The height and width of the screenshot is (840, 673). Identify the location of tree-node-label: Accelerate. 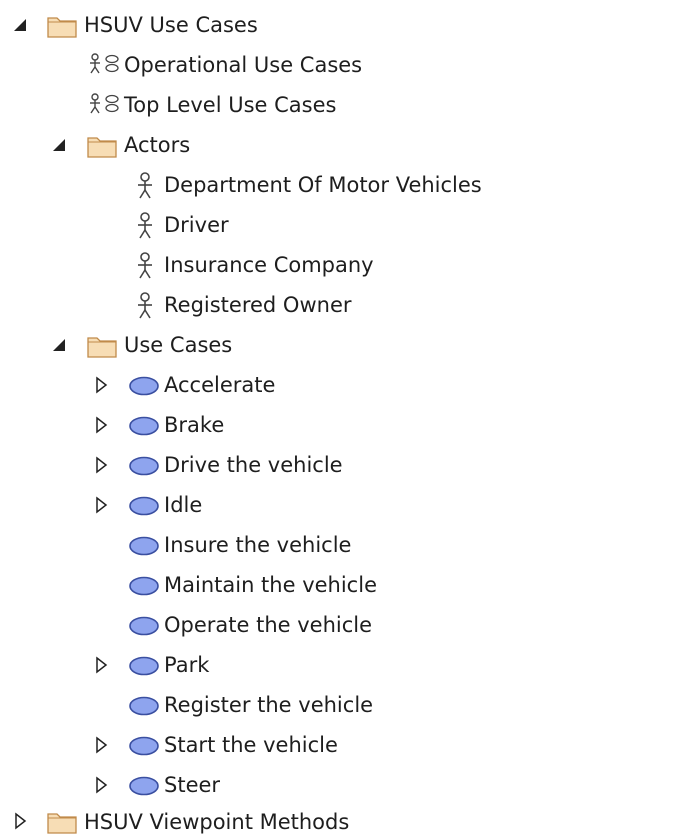
(220, 385).